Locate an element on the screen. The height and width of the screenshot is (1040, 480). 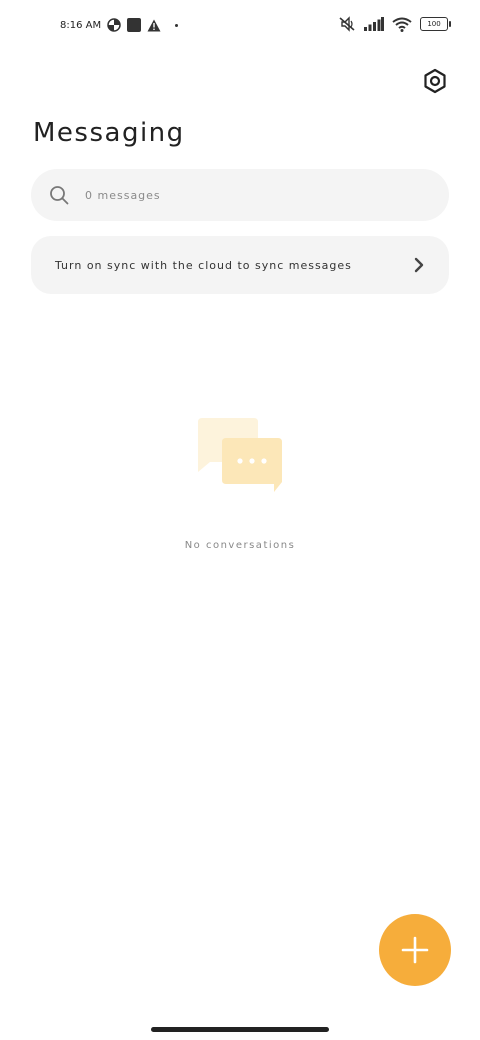
dot-icon is located at coordinates (177, 25).